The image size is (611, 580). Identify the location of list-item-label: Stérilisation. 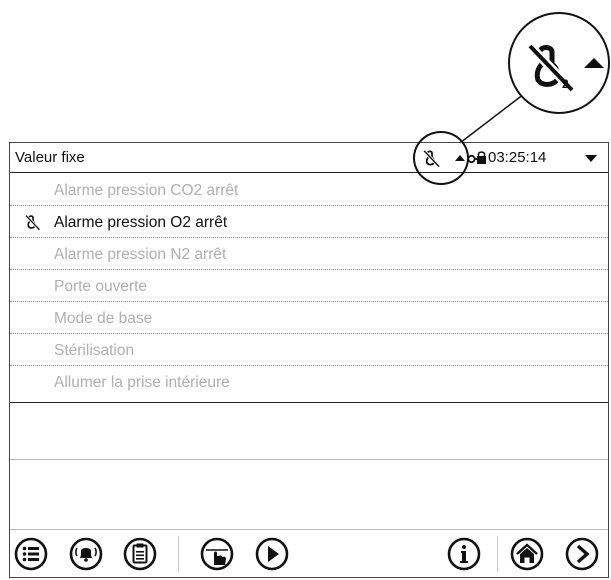
(94, 350).